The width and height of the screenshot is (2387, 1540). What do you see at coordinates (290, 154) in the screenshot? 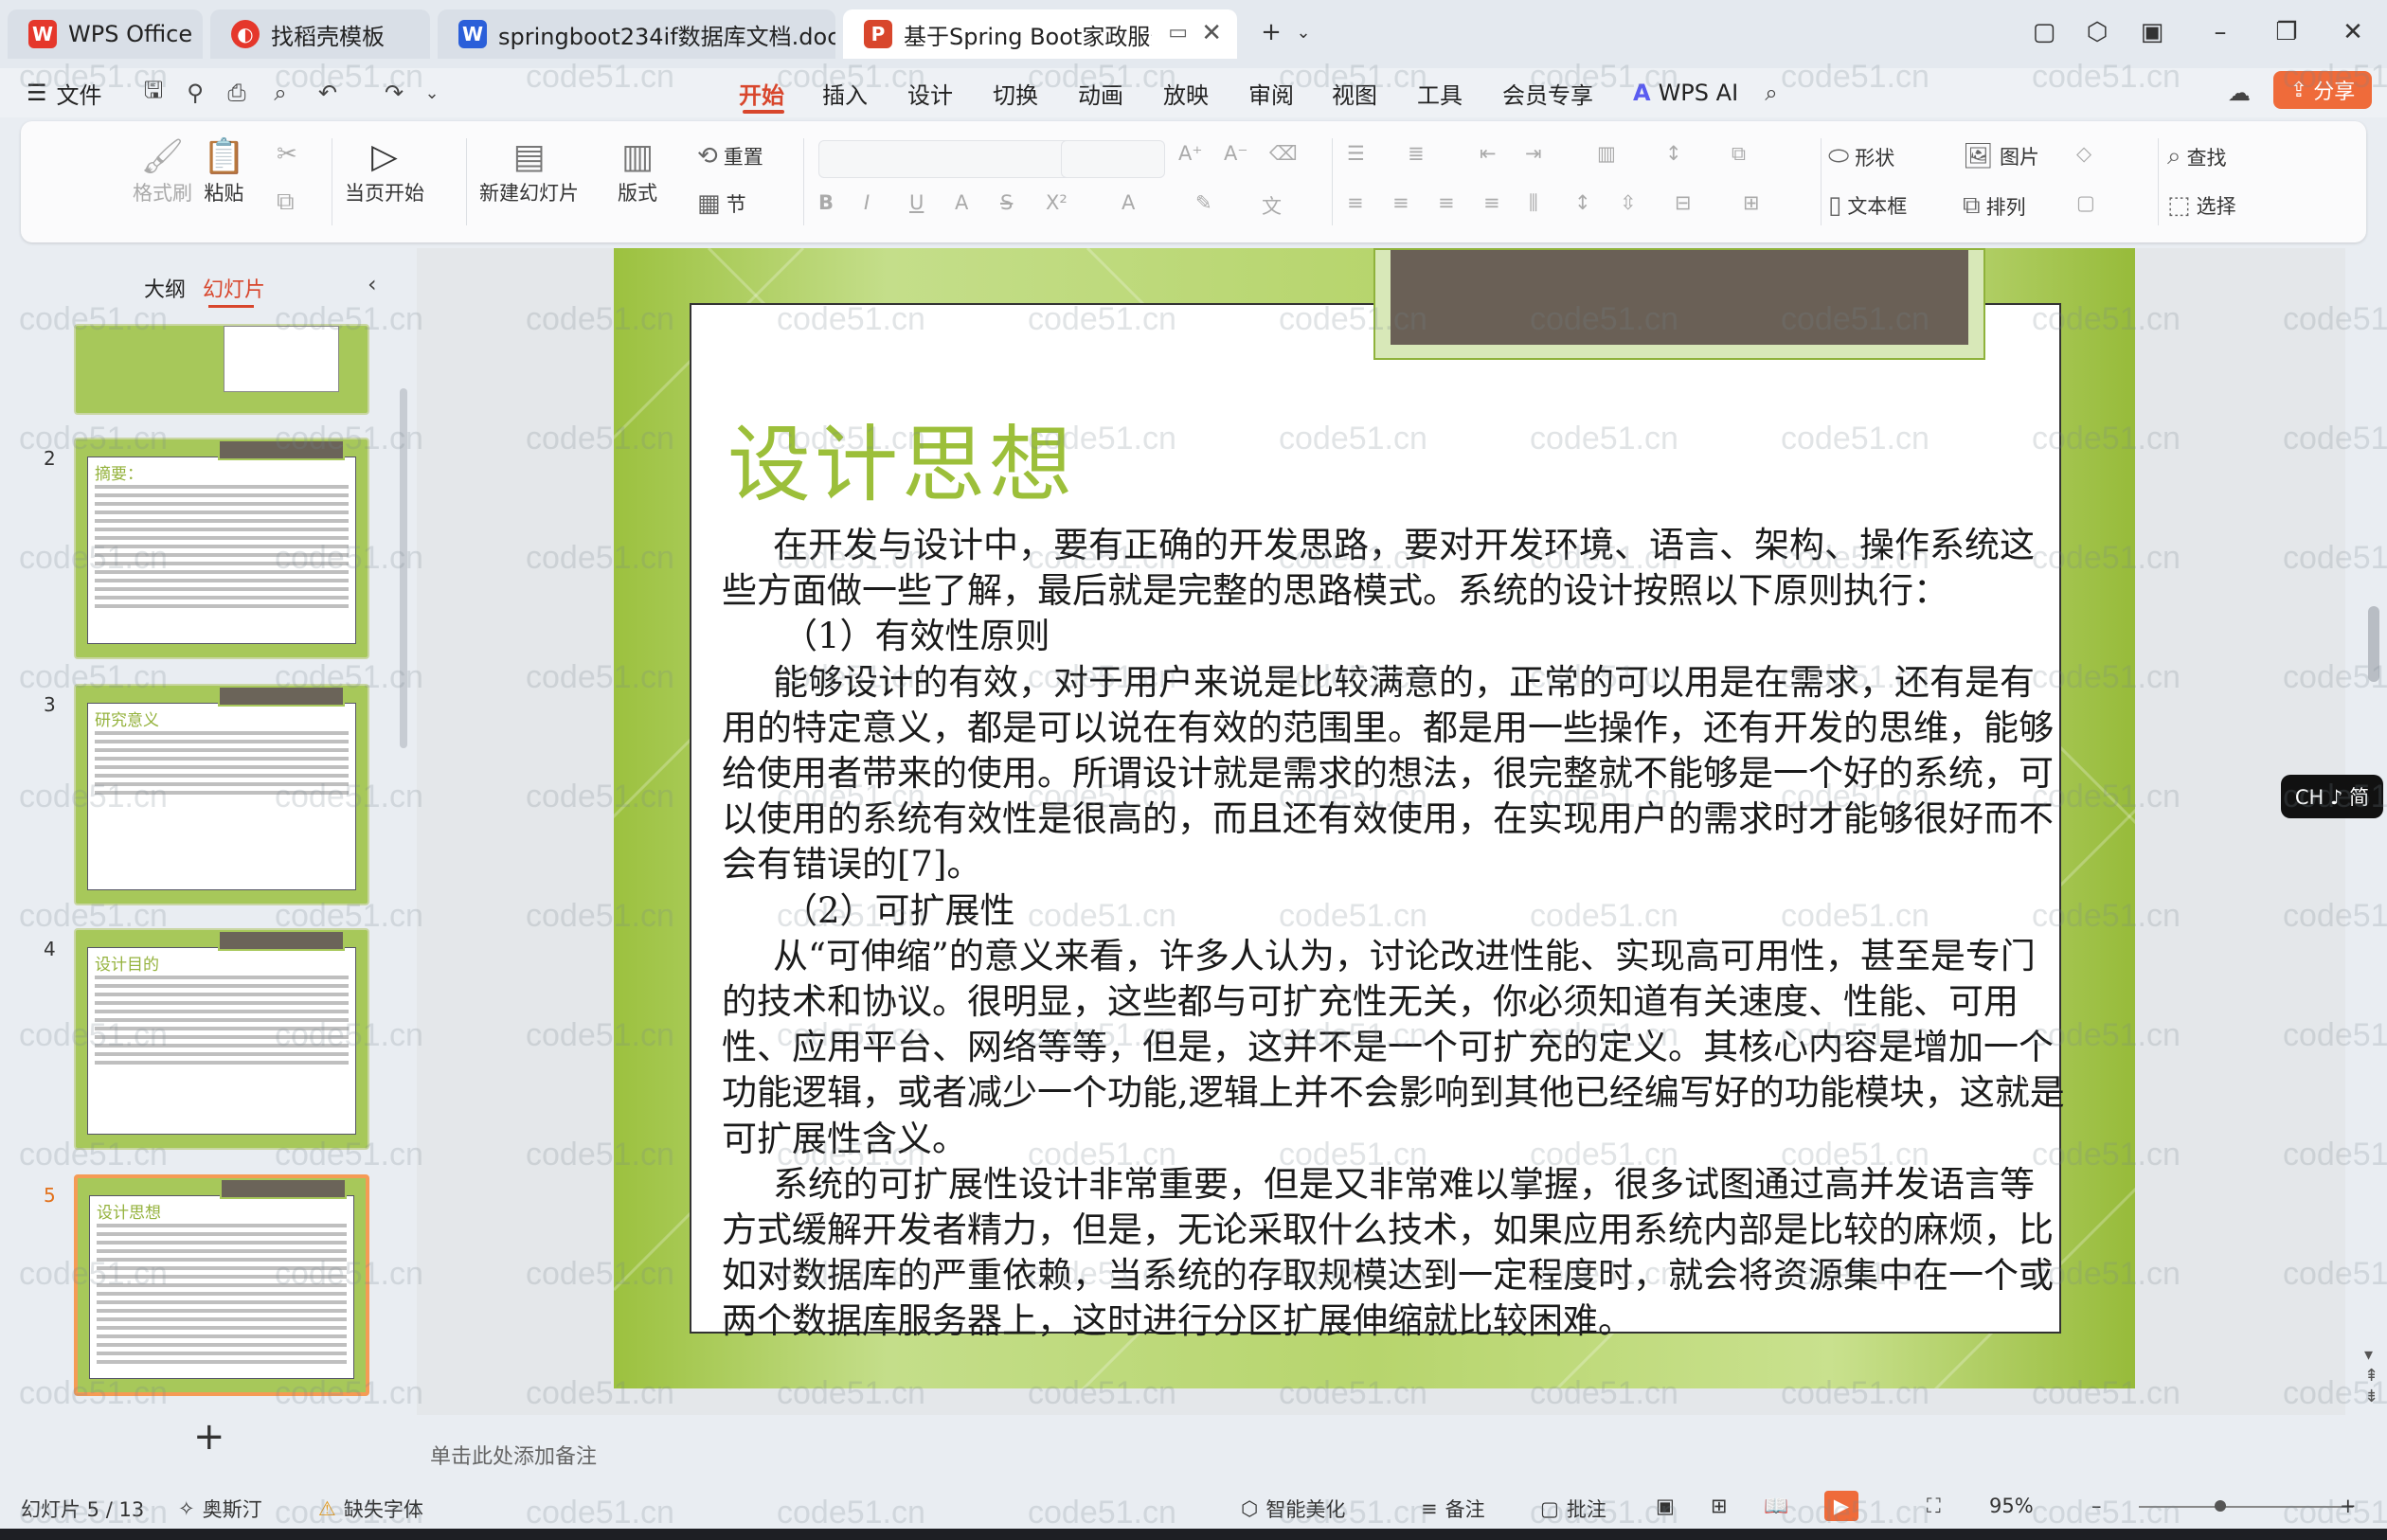
I see `cut-button: ✂` at bounding box center [290, 154].